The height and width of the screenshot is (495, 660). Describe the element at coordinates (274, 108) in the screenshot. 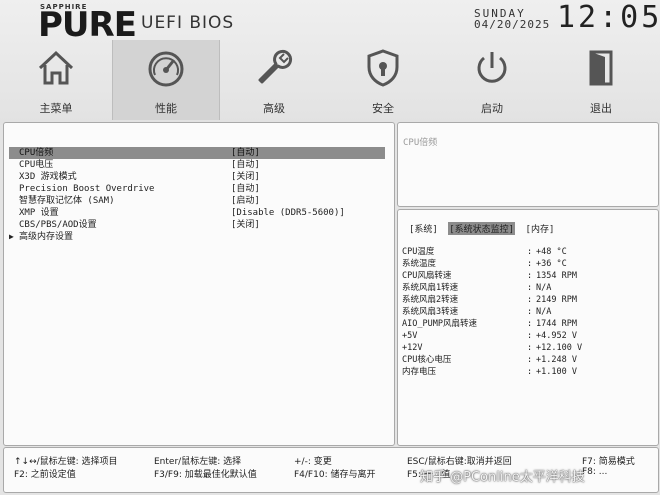

I see `tab-label: 高级` at that location.